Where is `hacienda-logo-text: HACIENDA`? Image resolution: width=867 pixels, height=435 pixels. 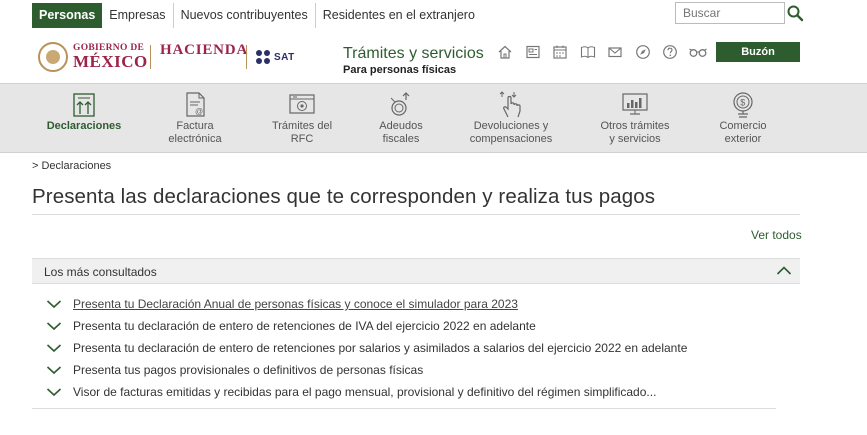 hacienda-logo-text: HACIENDA is located at coordinates (204, 50).